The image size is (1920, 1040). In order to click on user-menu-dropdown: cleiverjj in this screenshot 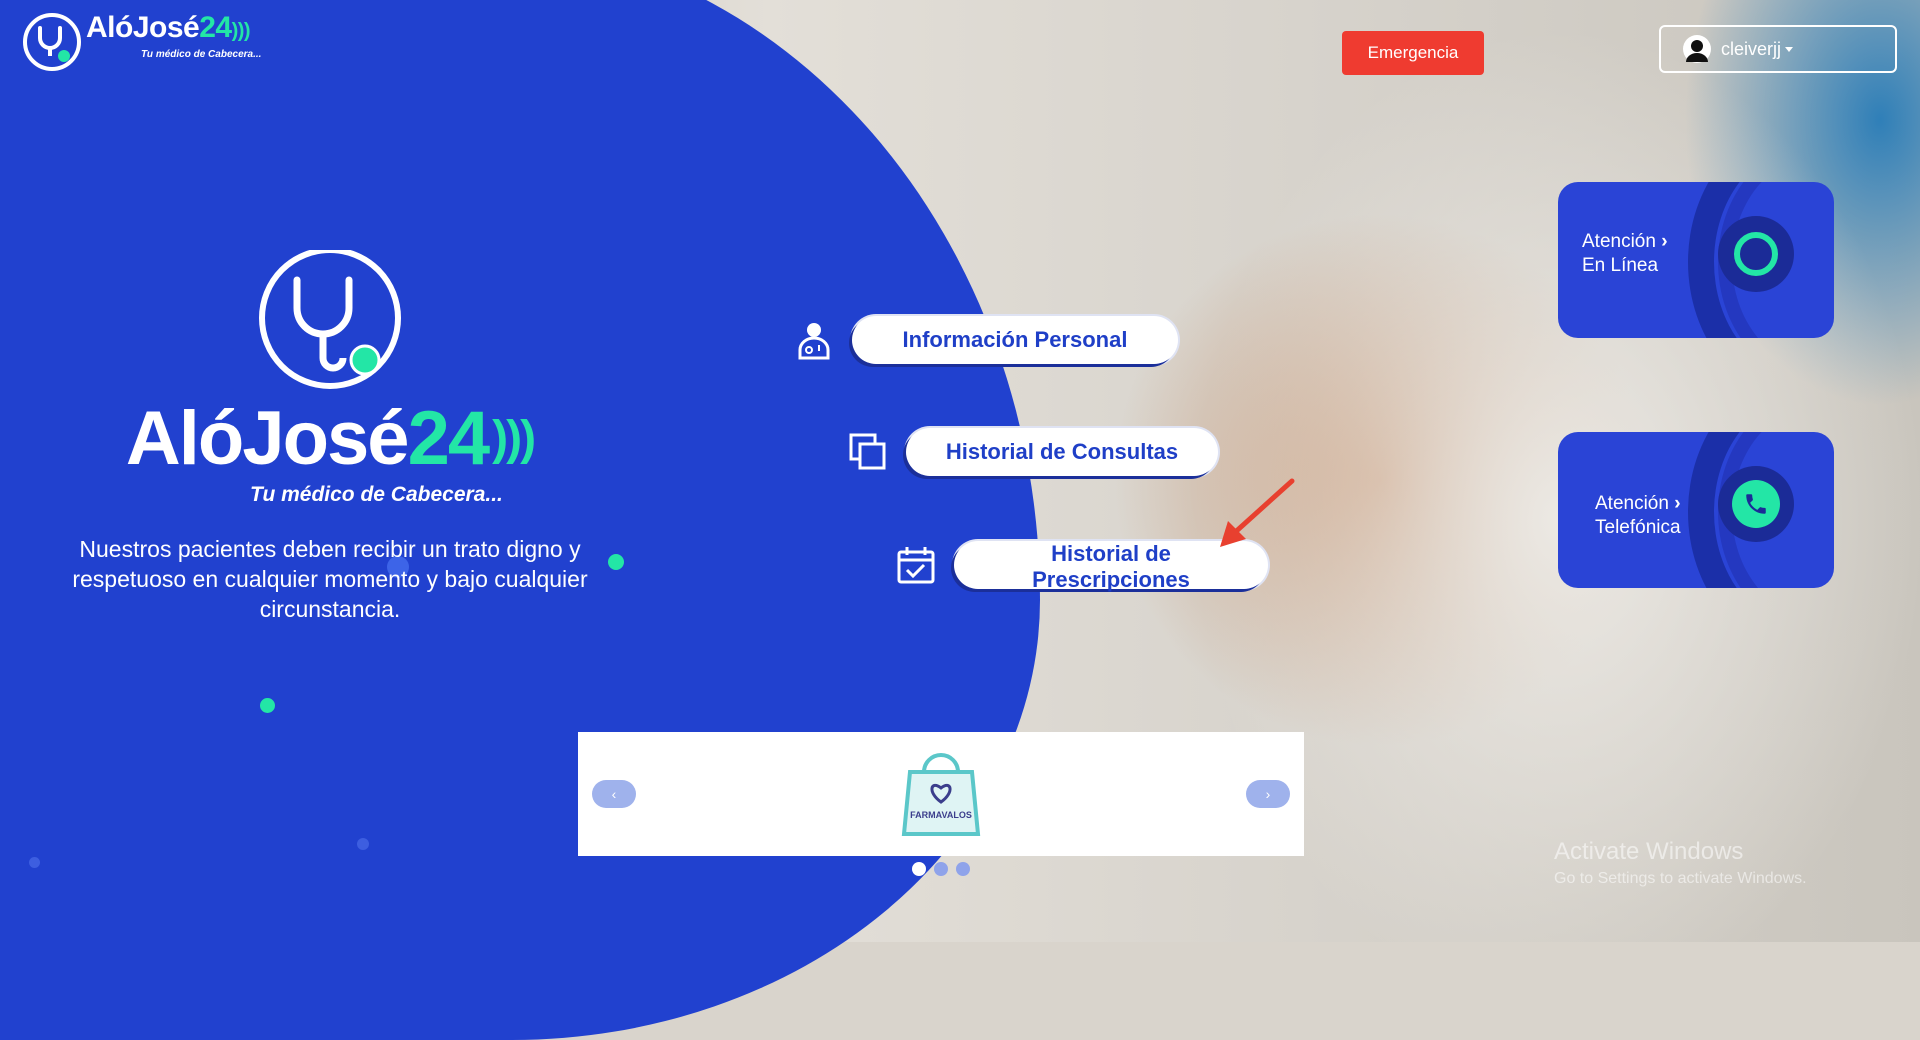, I will do `click(1778, 49)`.